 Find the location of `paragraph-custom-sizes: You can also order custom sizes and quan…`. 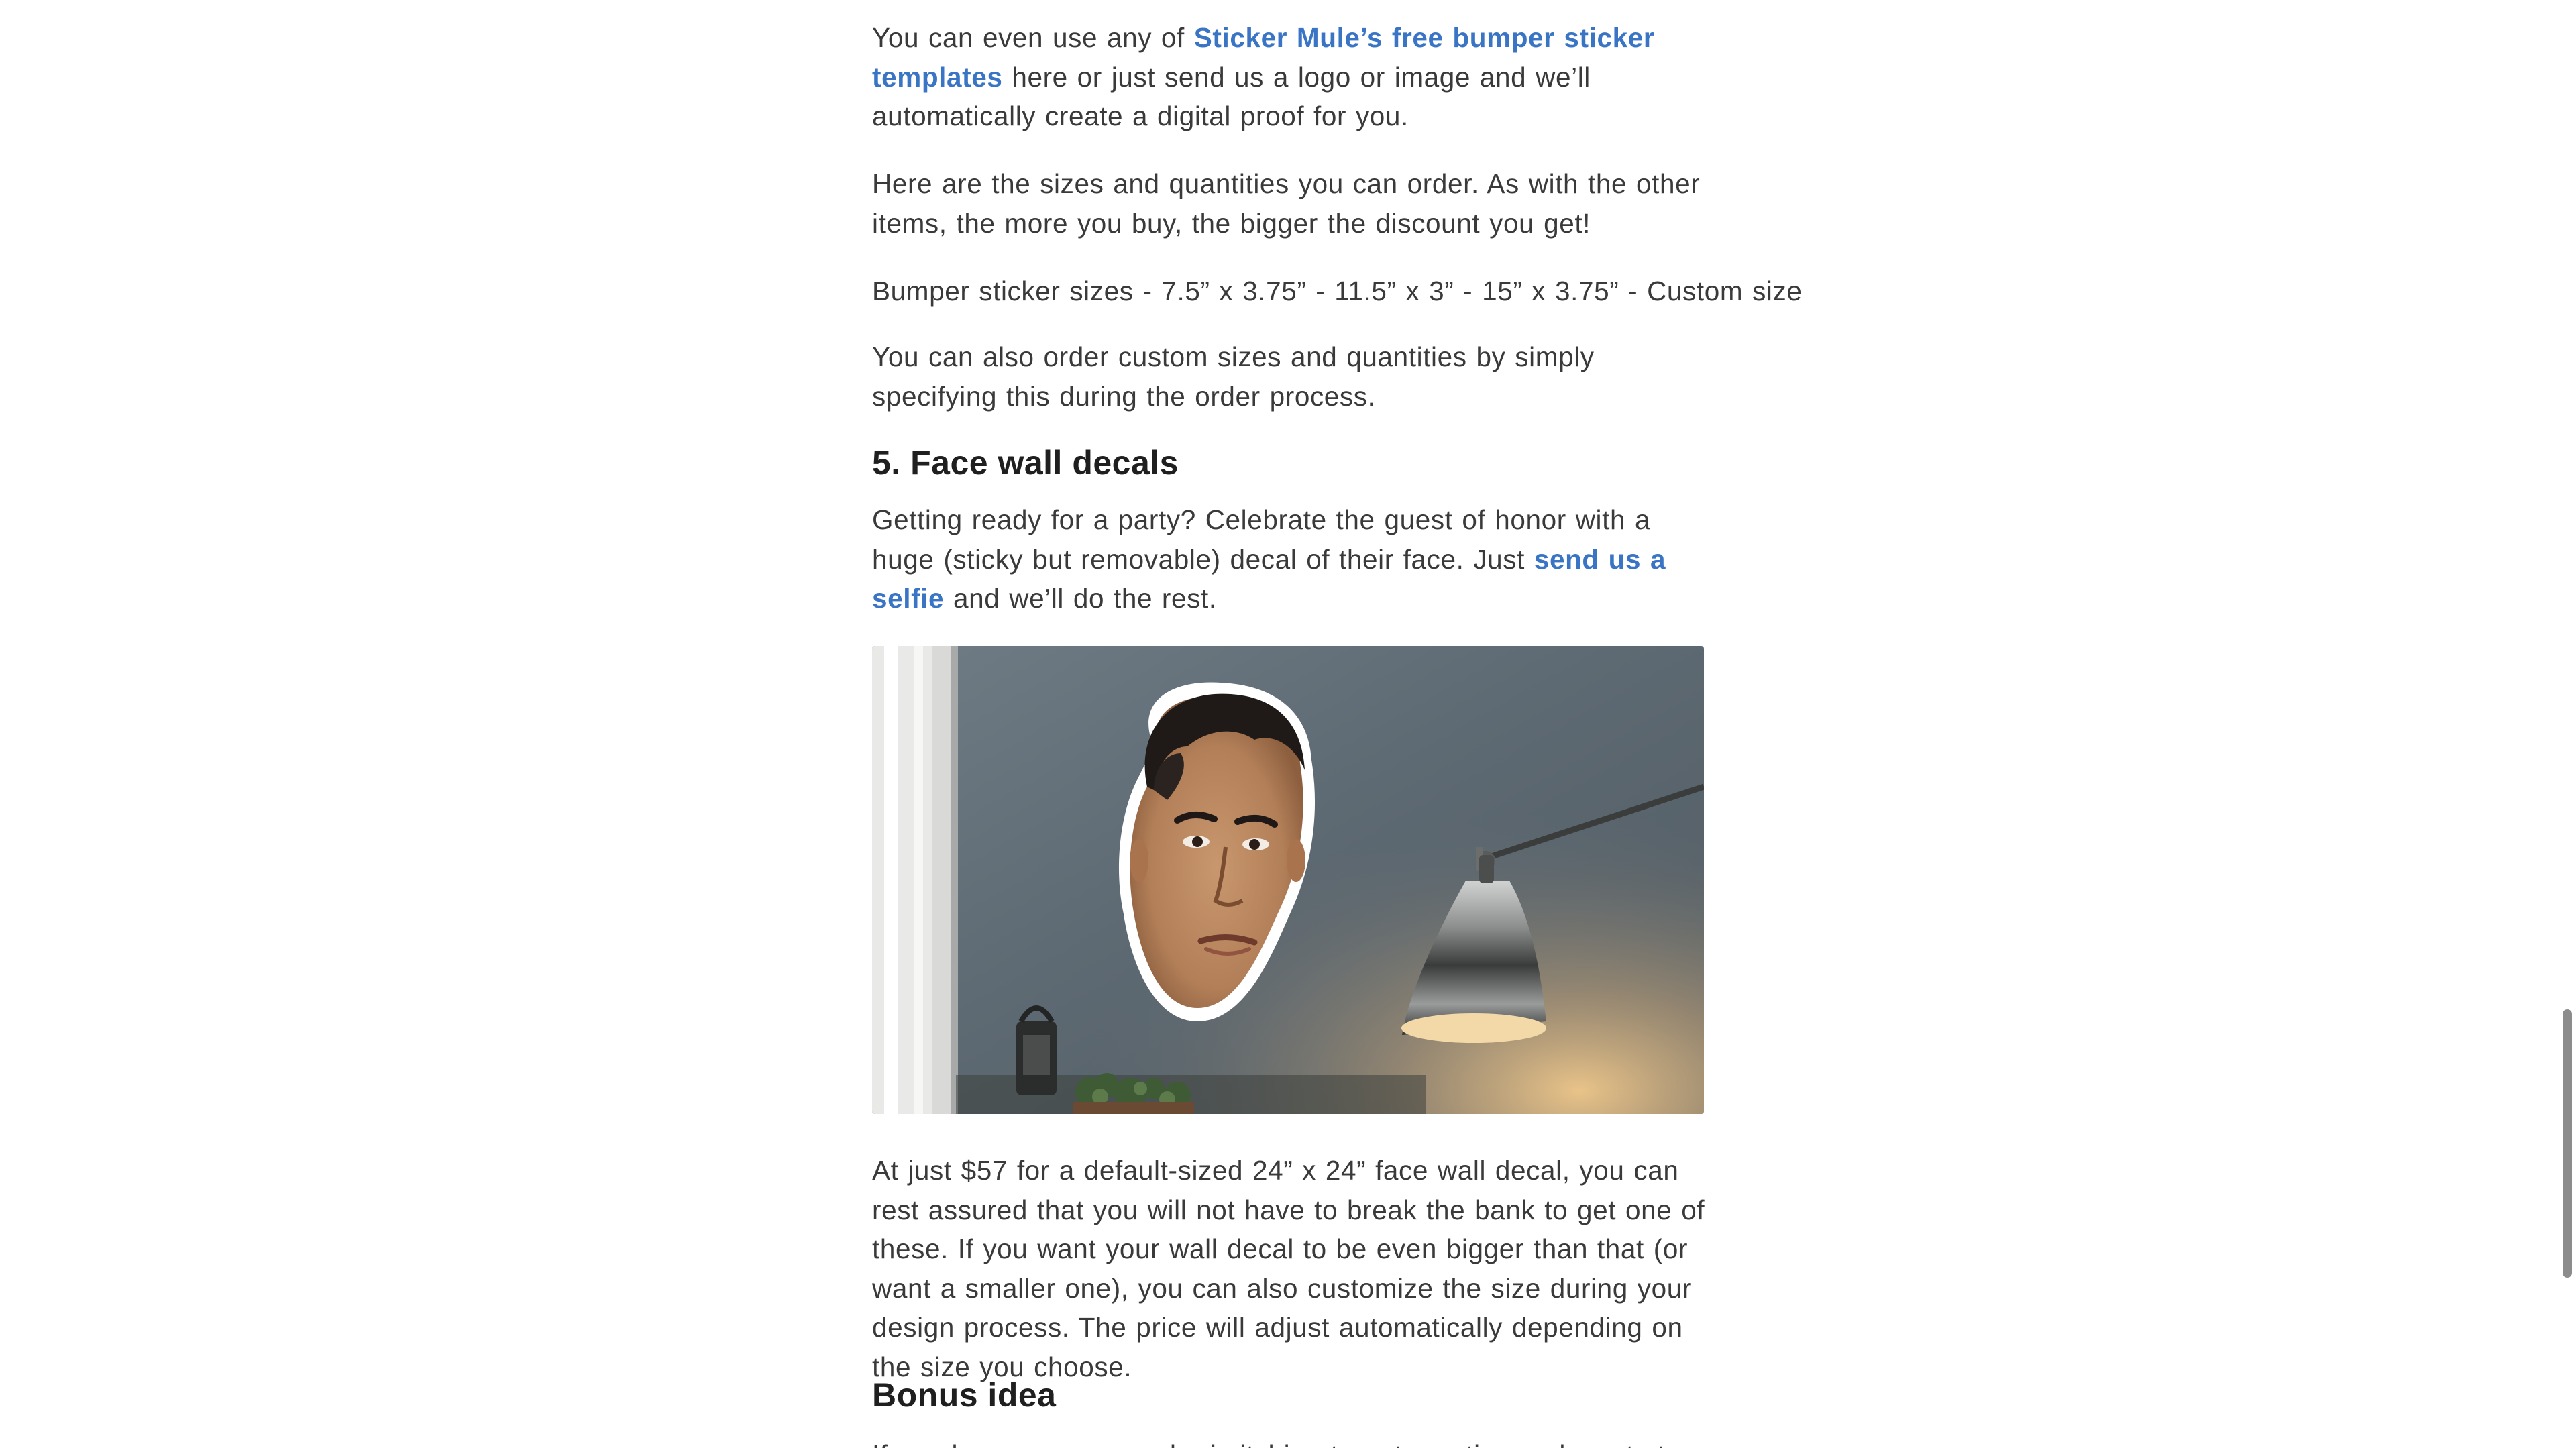

paragraph-custom-sizes: You can also order custom sizes and quan… is located at coordinates (1233, 376).